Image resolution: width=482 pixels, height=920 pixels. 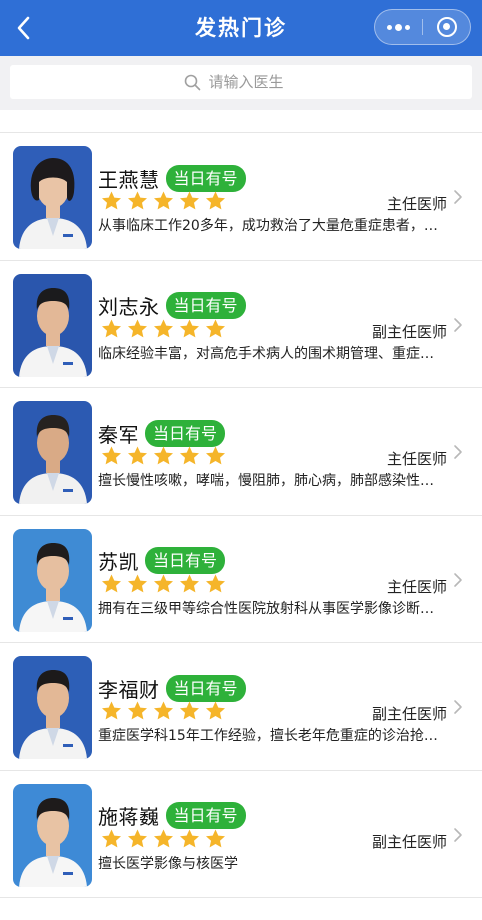 I want to click on doctor-name: 秦军, so click(x=118, y=434).